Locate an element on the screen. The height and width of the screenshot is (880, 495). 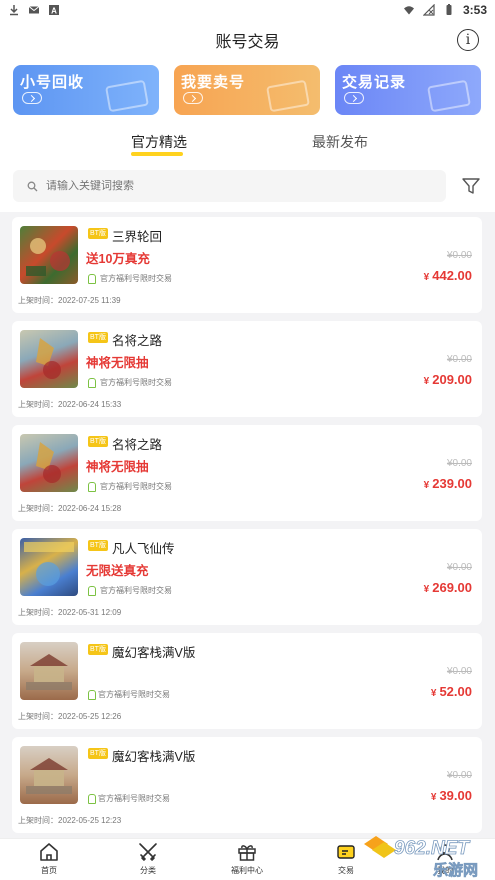
card-label: 我要卖号 is located at coordinates (213, 82).